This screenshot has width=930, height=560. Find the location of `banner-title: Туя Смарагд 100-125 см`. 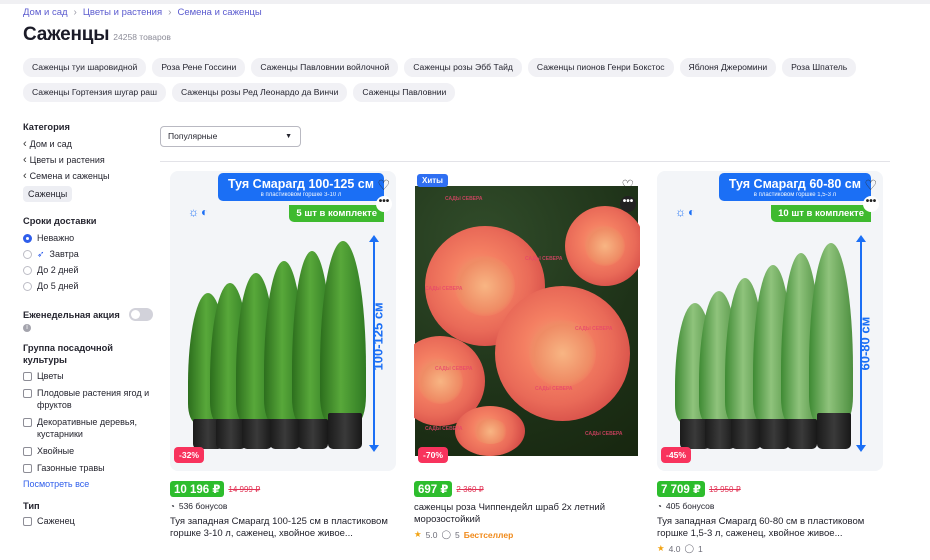

banner-title: Туя Смарагд 100-125 см is located at coordinates (300, 184).